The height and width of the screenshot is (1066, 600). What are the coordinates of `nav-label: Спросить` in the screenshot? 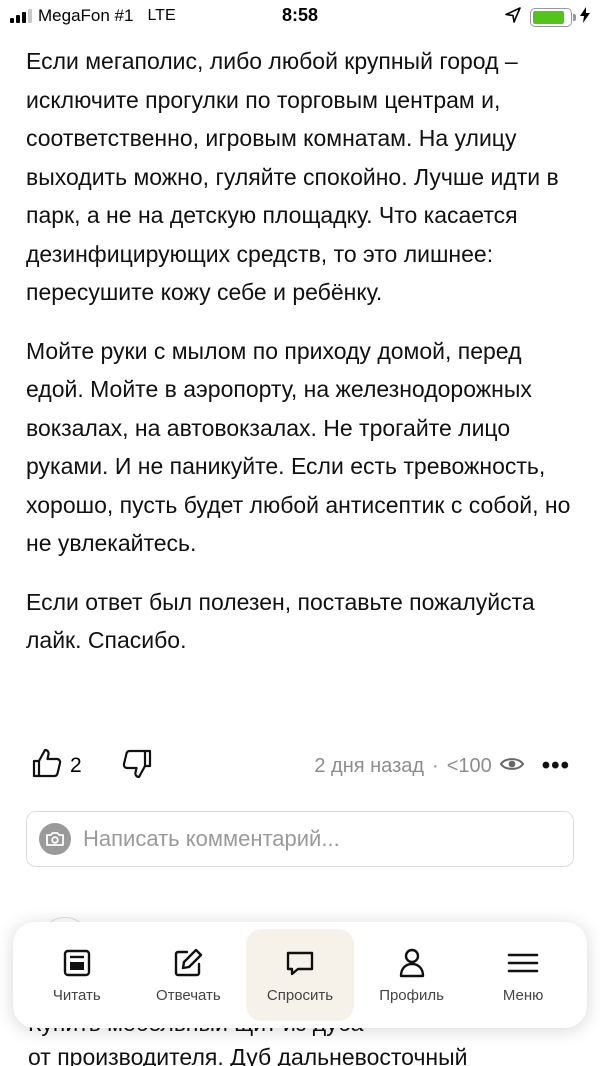 It's located at (300, 995).